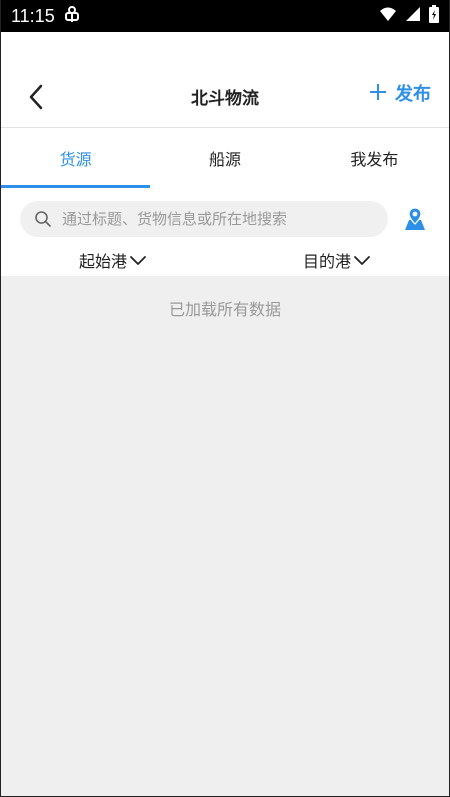  Describe the element at coordinates (413, 94) in the screenshot. I see `publish-label: 发布` at that location.